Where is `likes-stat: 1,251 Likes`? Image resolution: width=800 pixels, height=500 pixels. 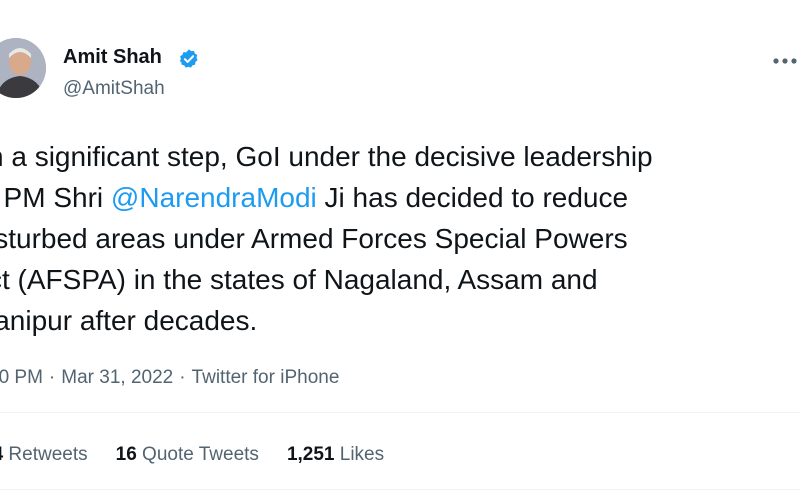
likes-stat: 1,251 Likes is located at coordinates (335, 455).